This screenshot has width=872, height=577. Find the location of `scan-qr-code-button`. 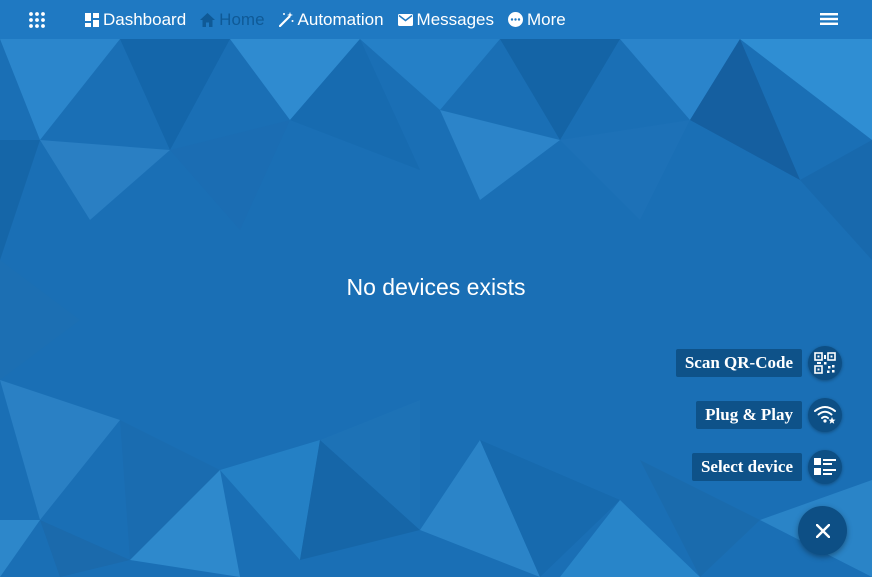

scan-qr-code-button is located at coordinates (825, 363).